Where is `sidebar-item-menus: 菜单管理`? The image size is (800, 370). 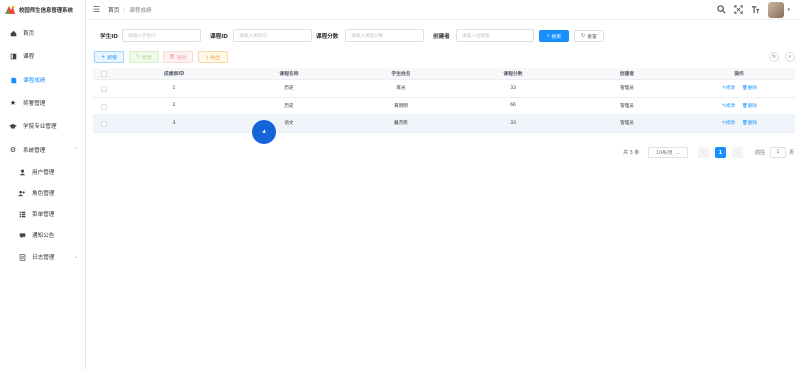
sidebar-item-menus: 菜单管理 is located at coordinates (43, 214).